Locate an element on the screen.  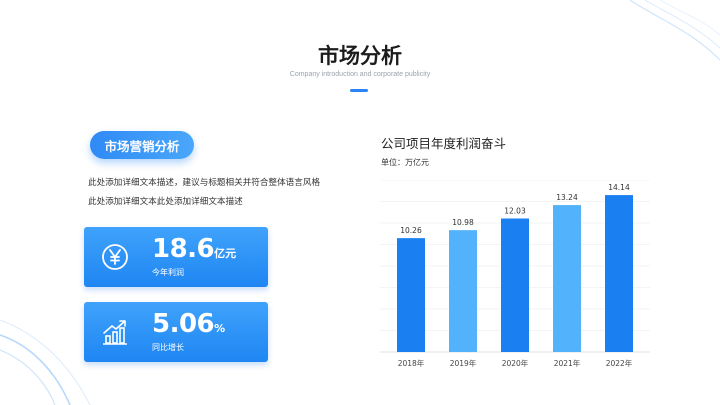
x-tick-label: 2020年 is located at coordinates (515, 363).